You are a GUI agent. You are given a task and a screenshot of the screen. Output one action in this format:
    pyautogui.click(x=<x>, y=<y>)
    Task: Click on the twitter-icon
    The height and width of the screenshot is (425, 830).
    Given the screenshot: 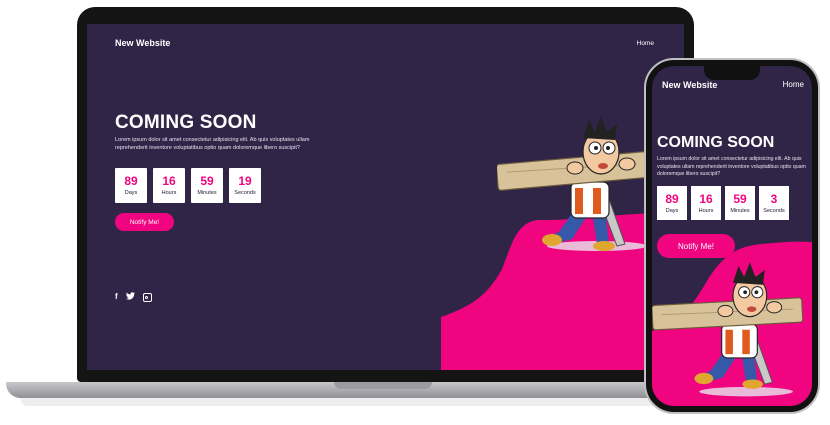 What is the action you would take?
    pyautogui.click(x=130, y=296)
    